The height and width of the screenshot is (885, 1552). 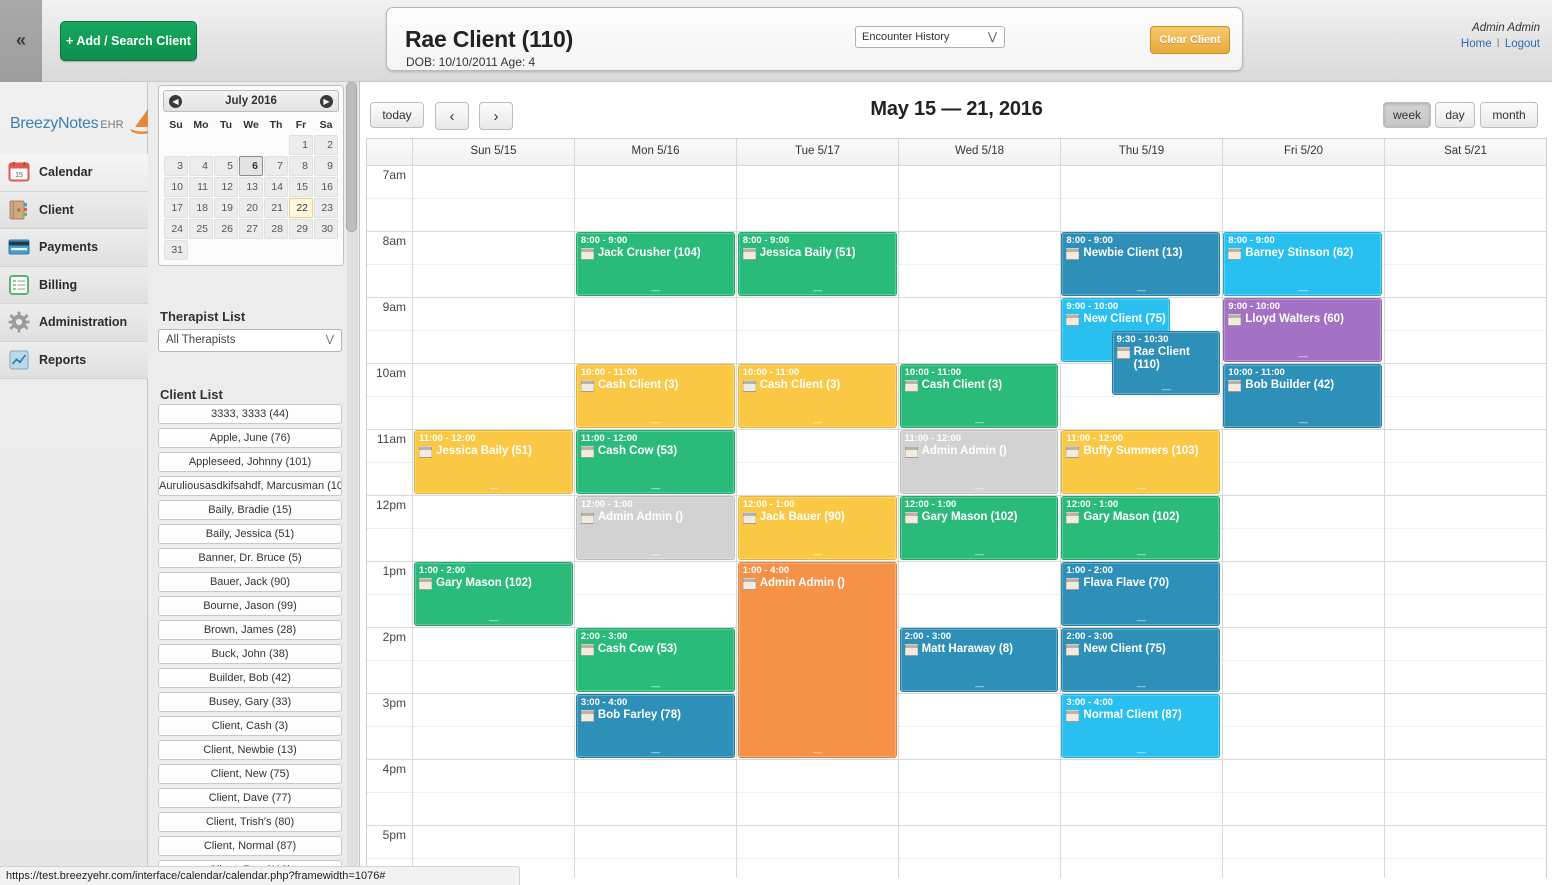 What do you see at coordinates (201, 229) in the screenshot?
I see `mini-calendar-day: 25` at bounding box center [201, 229].